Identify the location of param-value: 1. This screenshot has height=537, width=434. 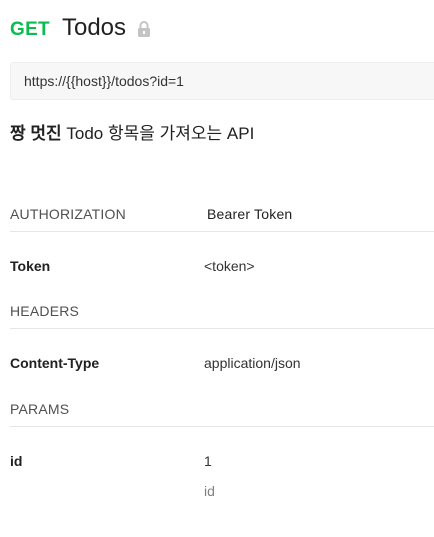
(208, 461).